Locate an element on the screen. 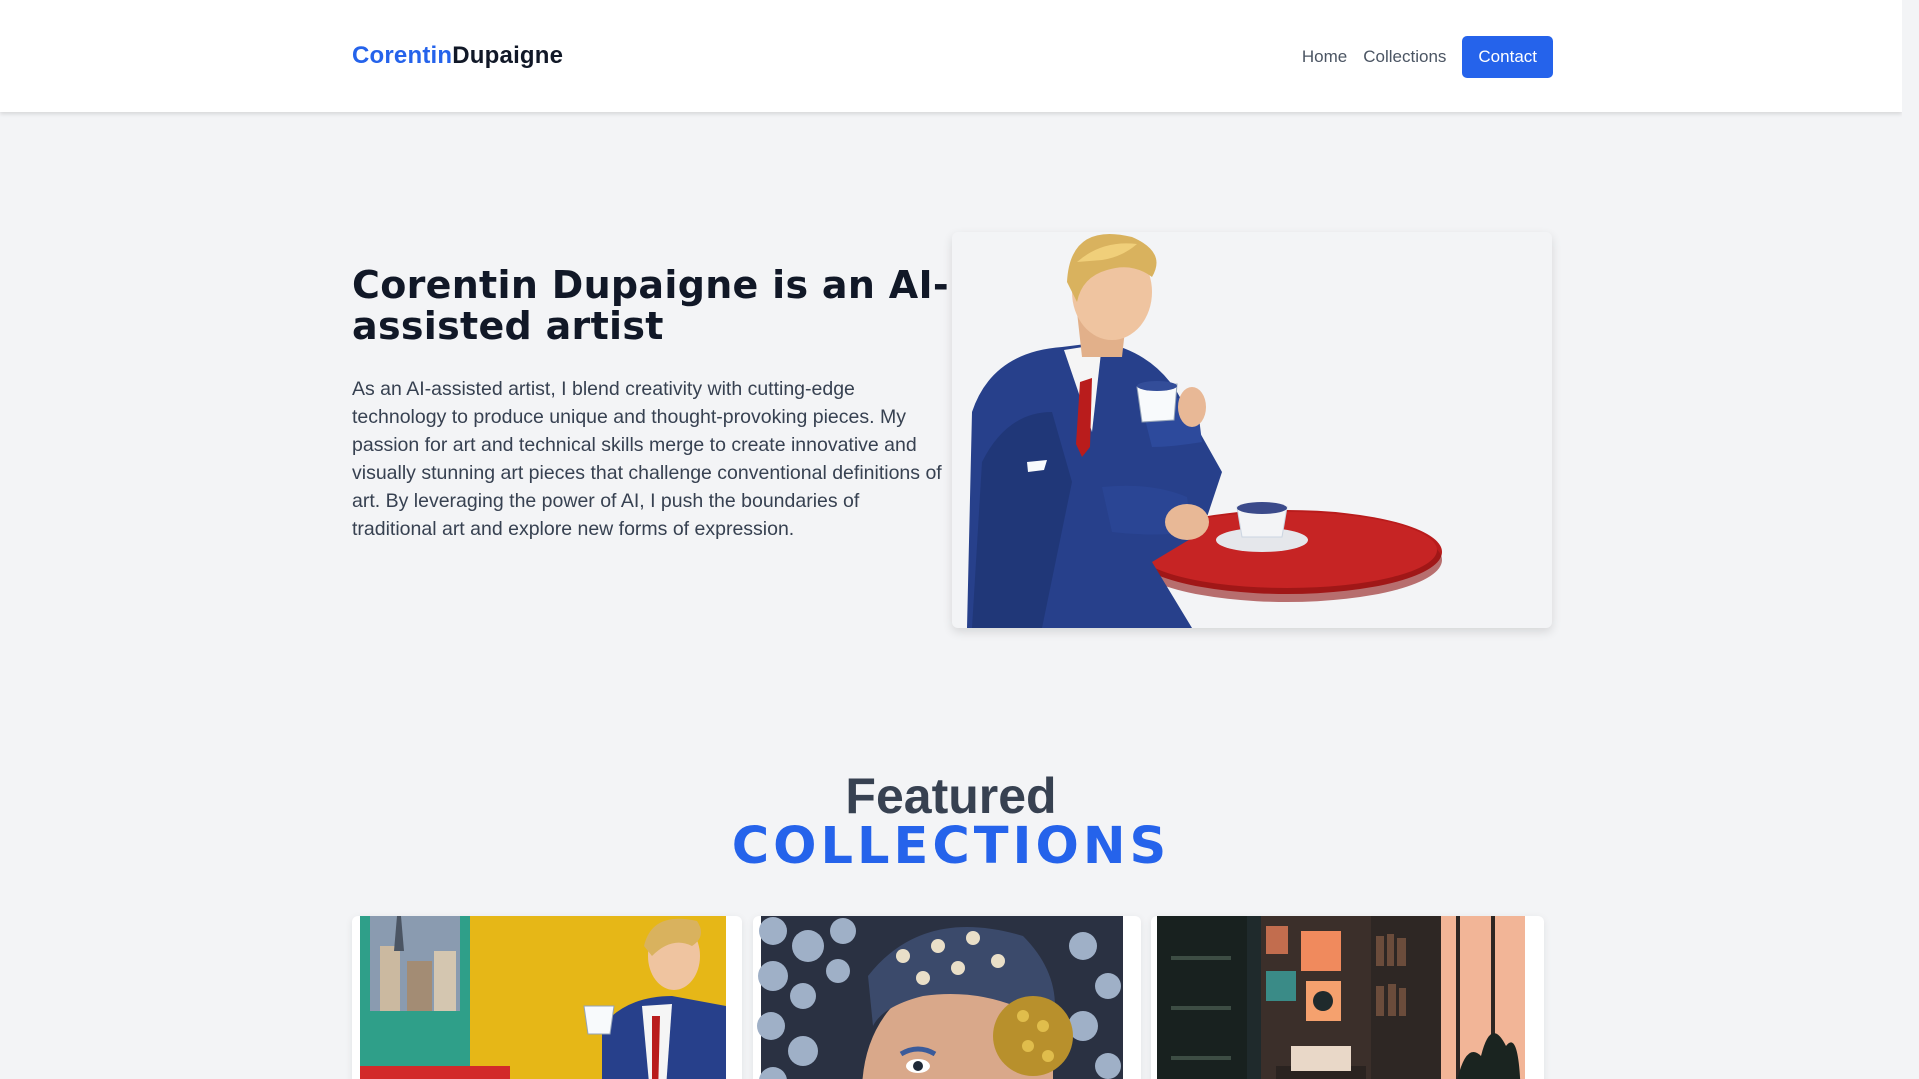  logo-last-name: Dupaigne is located at coordinates (508, 55).